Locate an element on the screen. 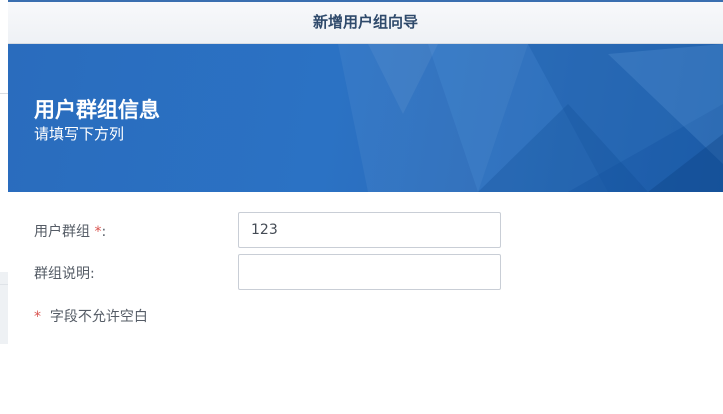 Image resolution: width=723 pixels, height=414 pixels. dialog-title: 新增用户组向导 is located at coordinates (365, 22).